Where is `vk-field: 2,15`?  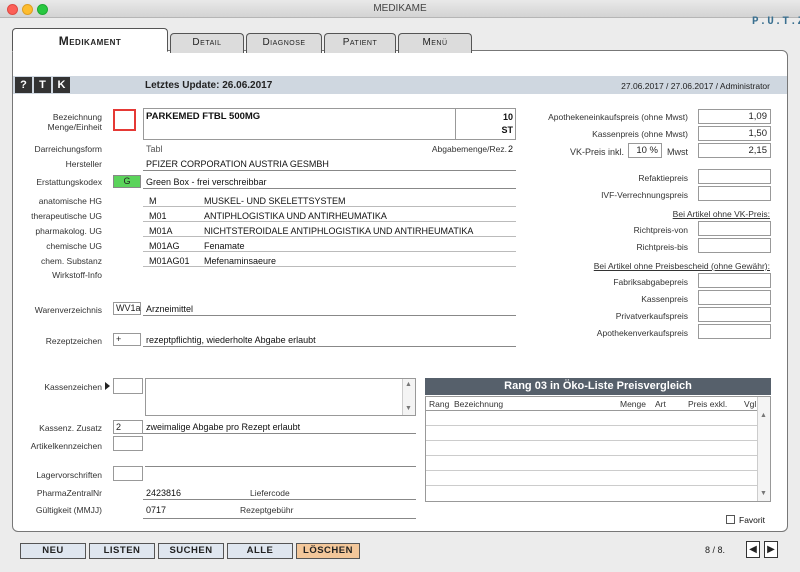
vk-field: 2,15 is located at coordinates (734, 150).